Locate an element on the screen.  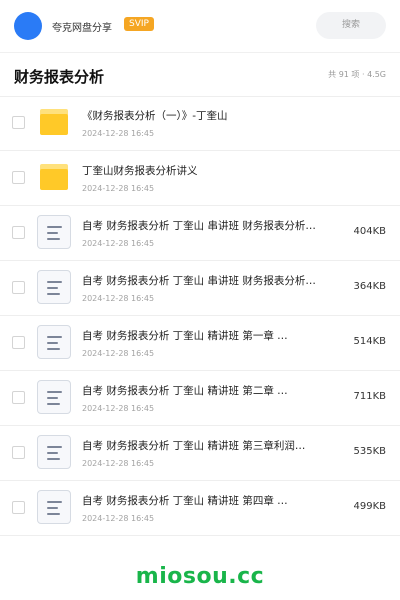
list-item: 丁奎山财务报表分析讲义 2024-12-28 16:45 is located at coordinates (200, 178).